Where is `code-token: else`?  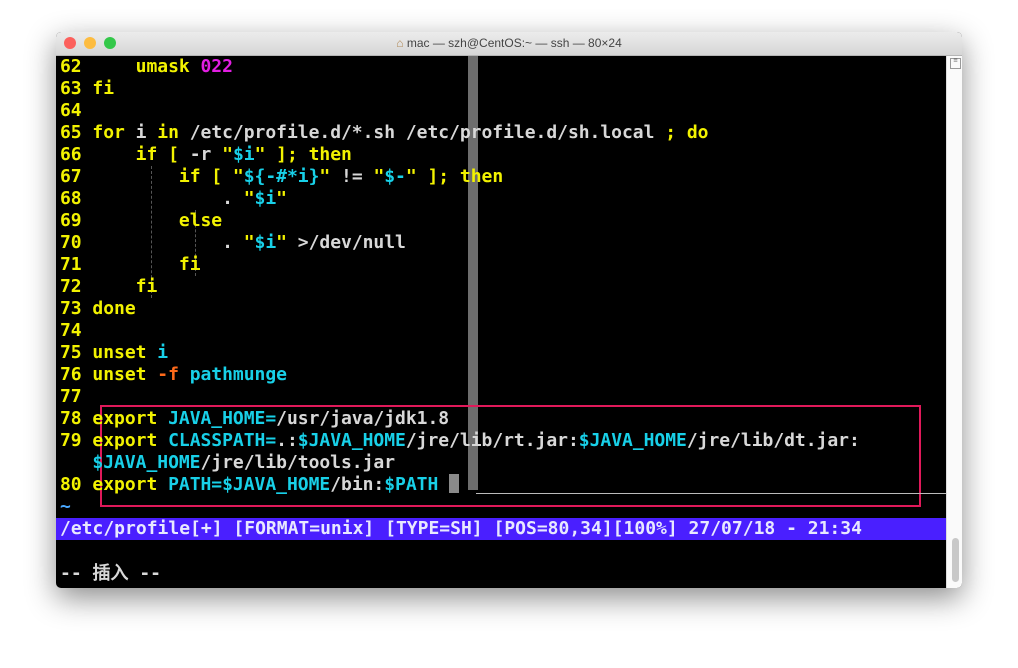
code-token: else is located at coordinates (200, 220).